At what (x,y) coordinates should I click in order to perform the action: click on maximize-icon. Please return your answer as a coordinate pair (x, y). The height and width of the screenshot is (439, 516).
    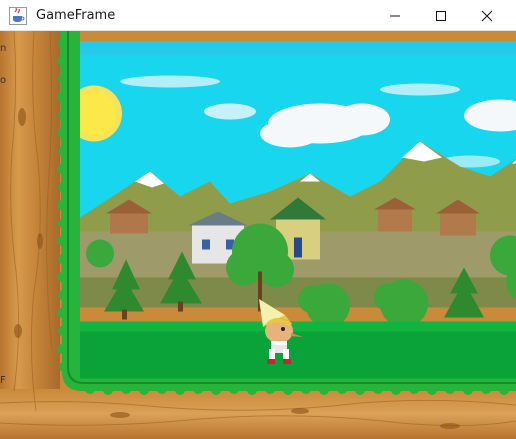
    Looking at the image, I should click on (441, 15).